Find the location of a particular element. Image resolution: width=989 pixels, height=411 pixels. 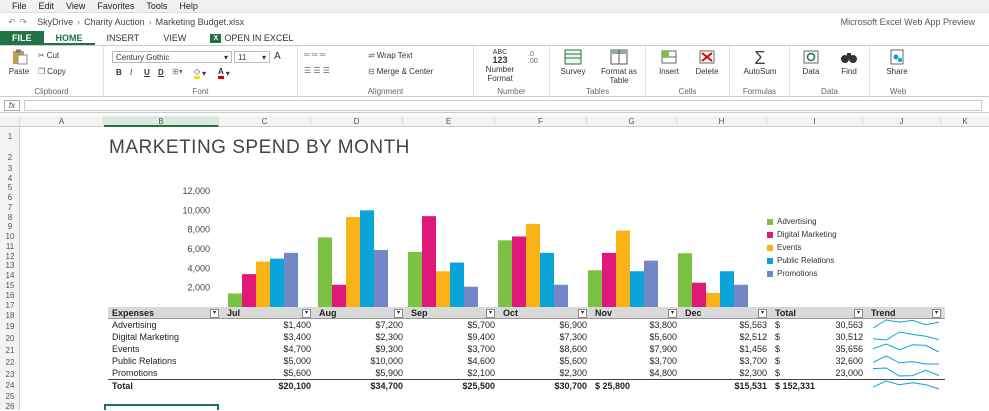

merge-center-button: ⊟ Merge & Center is located at coordinates (400, 71).